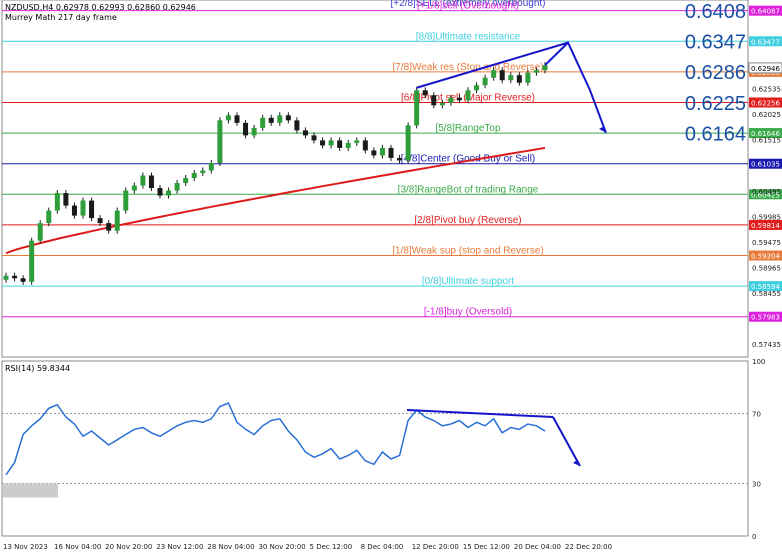 This screenshot has height=553, width=782. What do you see at coordinates (765, 42) in the screenshot?
I see `level-tag-text: 0.63477` at bounding box center [765, 42].